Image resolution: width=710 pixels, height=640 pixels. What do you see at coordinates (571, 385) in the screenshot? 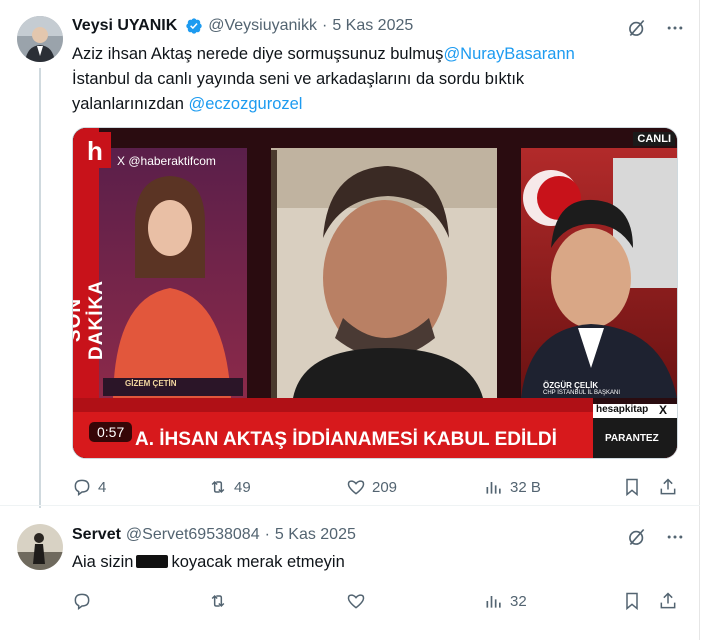
I see `right-person-caption: ÖZGÜR ÇELİK` at bounding box center [571, 385].